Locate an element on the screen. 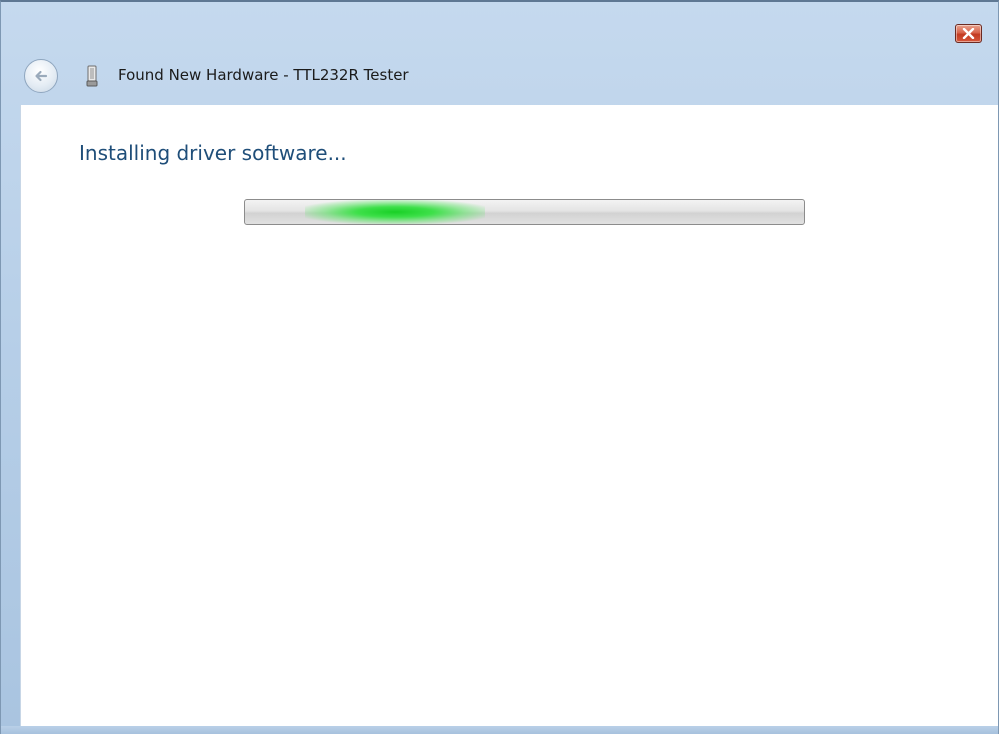  usb-device-icon is located at coordinates (92, 76).